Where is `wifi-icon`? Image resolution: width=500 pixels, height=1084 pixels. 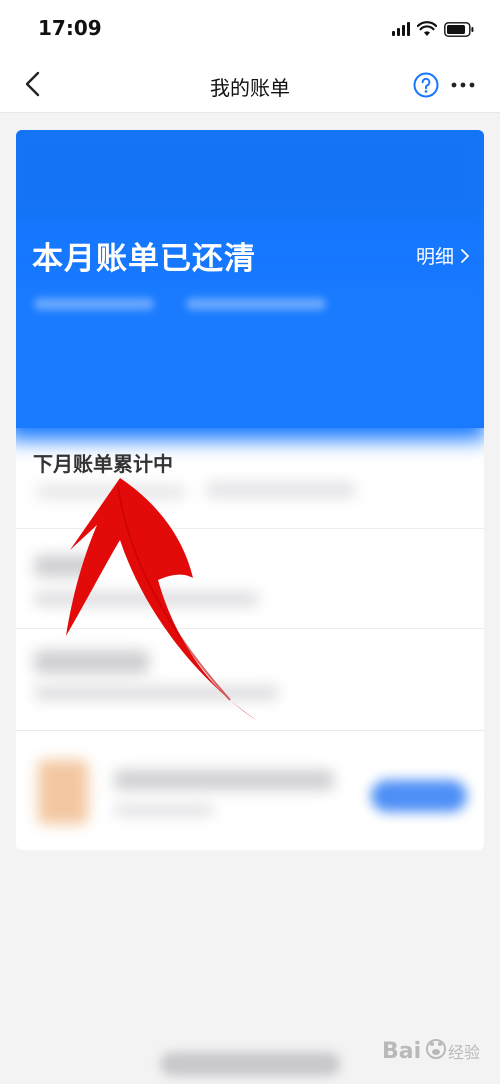
wifi-icon is located at coordinates (427, 28).